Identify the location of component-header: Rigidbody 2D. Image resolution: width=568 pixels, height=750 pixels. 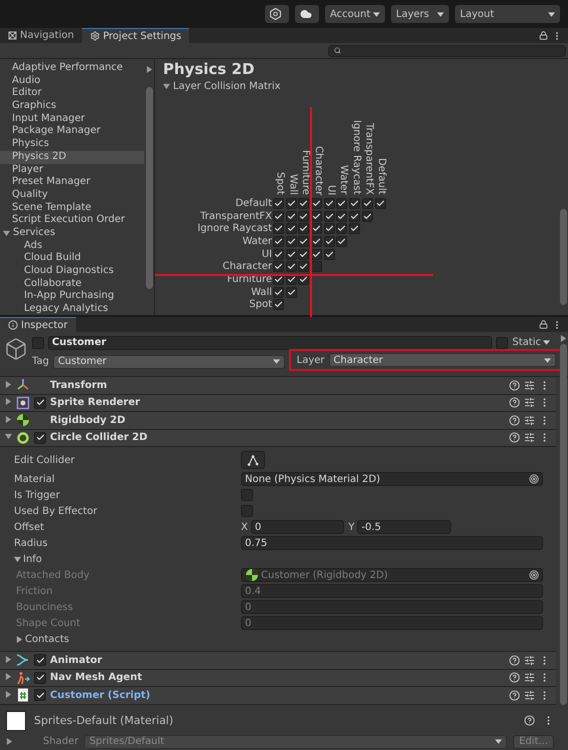
(278, 421).